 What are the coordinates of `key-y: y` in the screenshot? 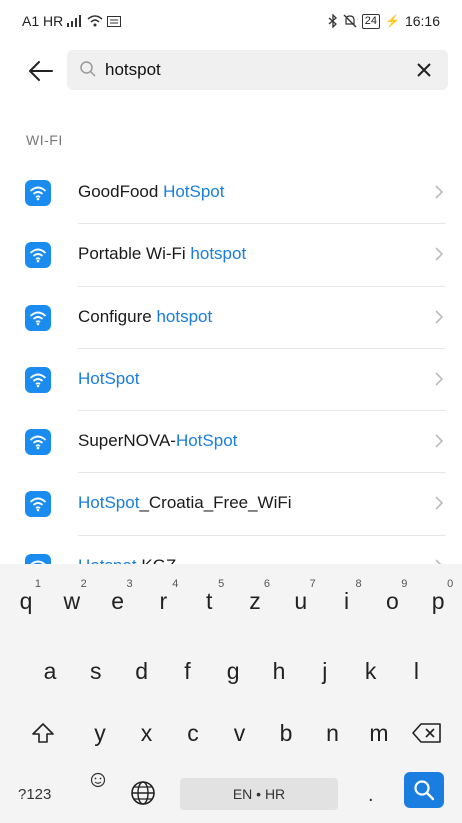 It's located at (100, 733).